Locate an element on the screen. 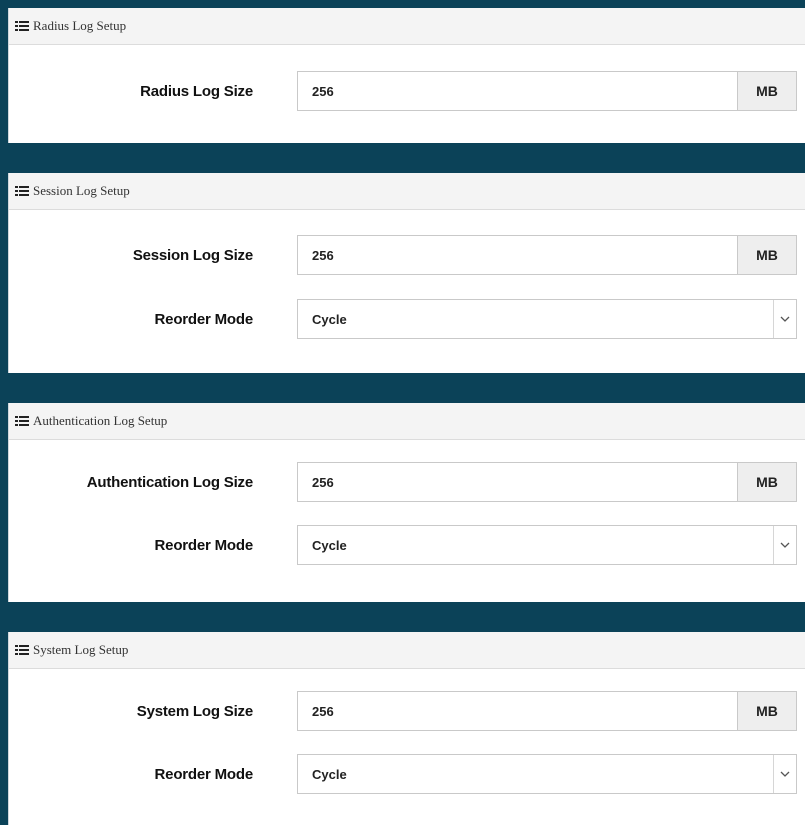  radius-log-size-row: Radius Log Size MB is located at coordinates (407, 91).